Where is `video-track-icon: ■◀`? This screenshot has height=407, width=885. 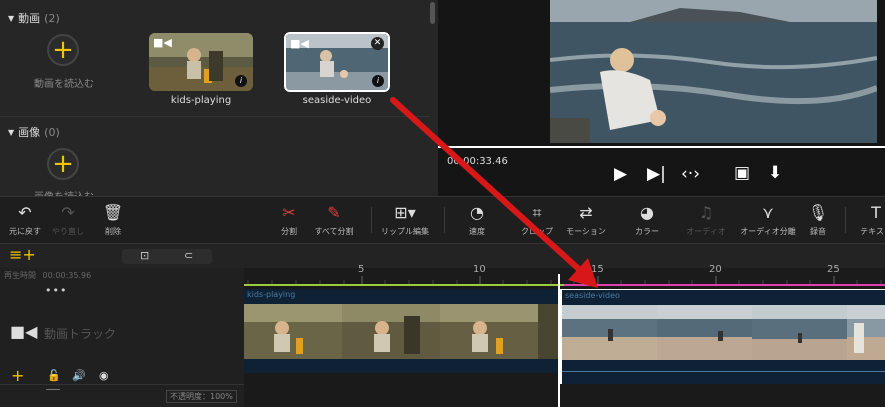 video-track-icon: ■◀ is located at coordinates (24, 331).